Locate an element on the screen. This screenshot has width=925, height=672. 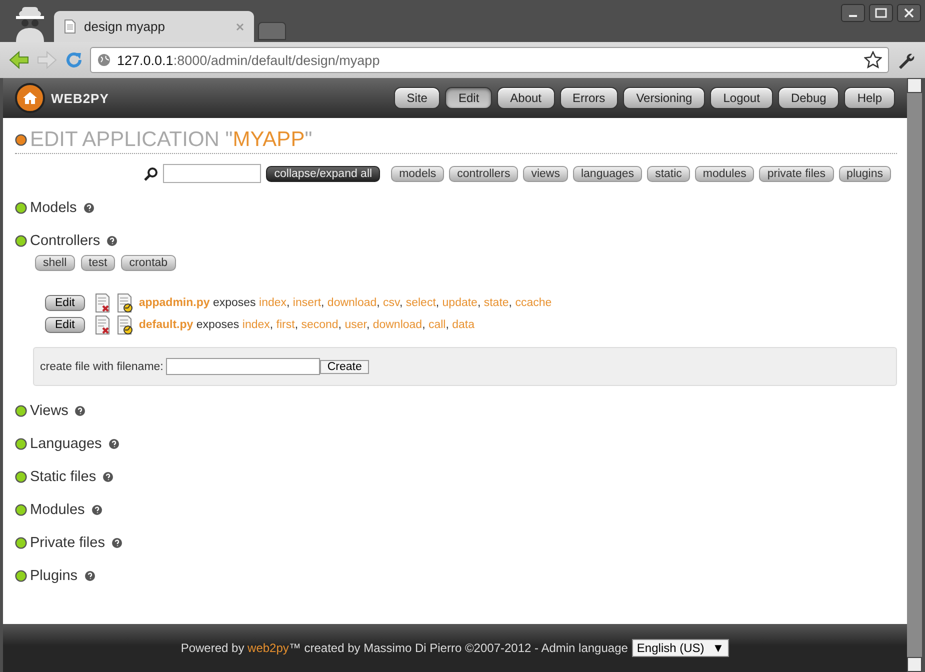
logo: WEB2PY is located at coordinates (80, 98).